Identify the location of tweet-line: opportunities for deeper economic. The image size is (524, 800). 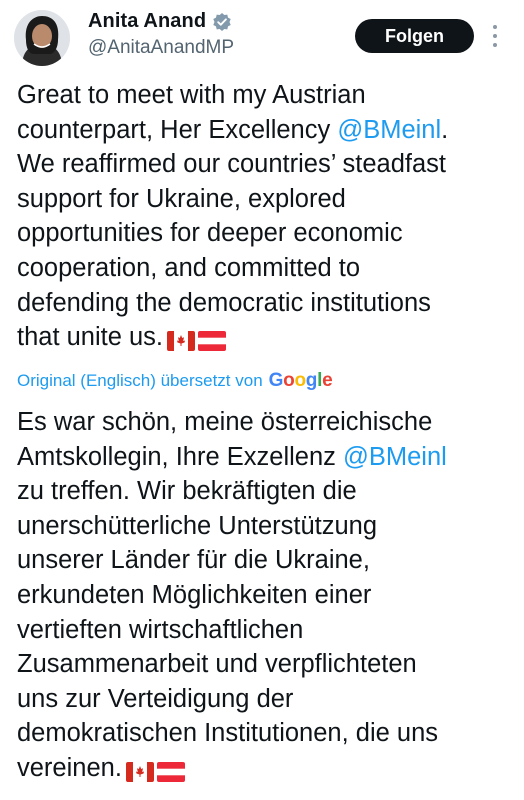
(210, 233).